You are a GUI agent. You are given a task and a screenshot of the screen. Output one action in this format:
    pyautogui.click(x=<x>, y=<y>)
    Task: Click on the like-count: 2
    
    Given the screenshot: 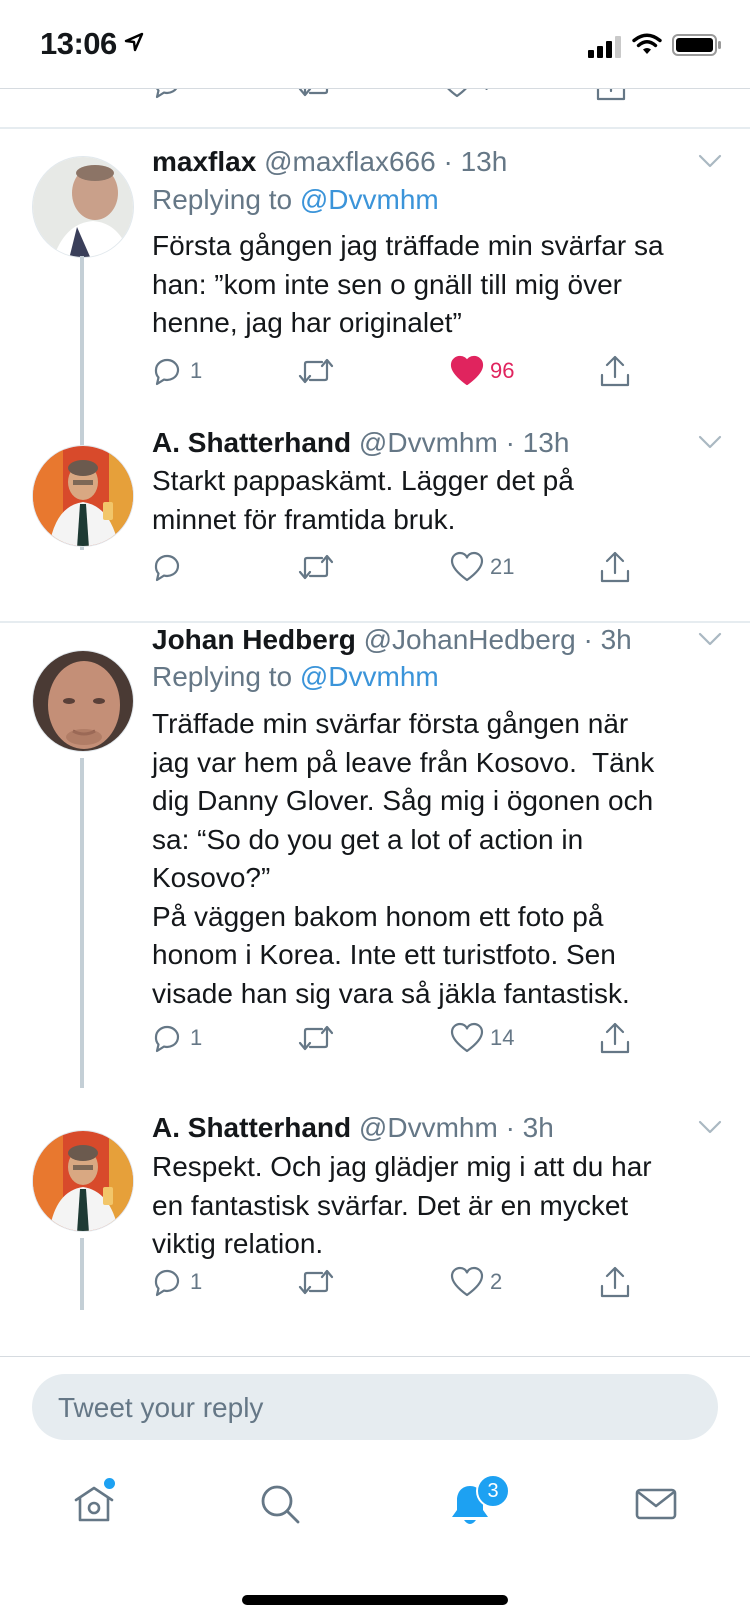 What is the action you would take?
    pyautogui.click(x=496, y=1281)
    